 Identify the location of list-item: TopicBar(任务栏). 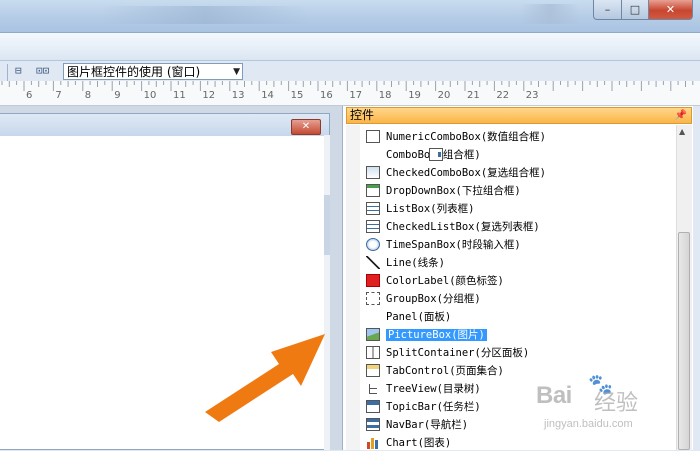
(423, 407).